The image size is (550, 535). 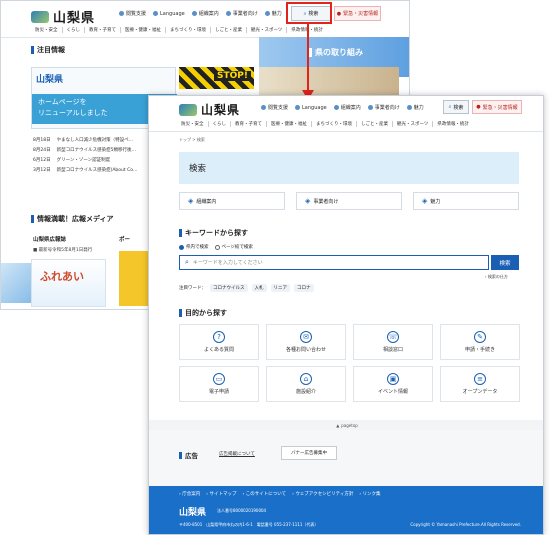 What do you see at coordinates (219, 342) in the screenshot?
I see `purpose-card: ? よくある質問` at bounding box center [219, 342].